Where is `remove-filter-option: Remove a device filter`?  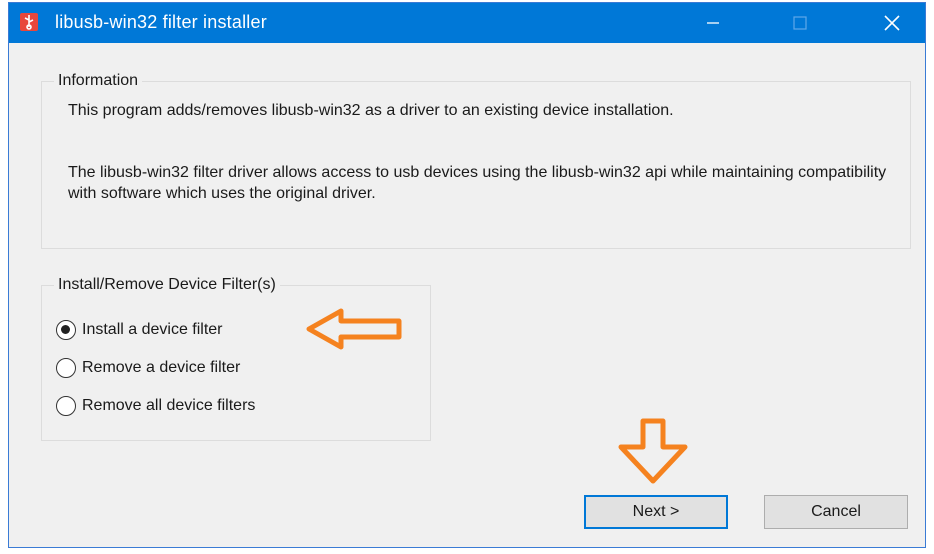 remove-filter-option: Remove a device filter is located at coordinates (148, 368).